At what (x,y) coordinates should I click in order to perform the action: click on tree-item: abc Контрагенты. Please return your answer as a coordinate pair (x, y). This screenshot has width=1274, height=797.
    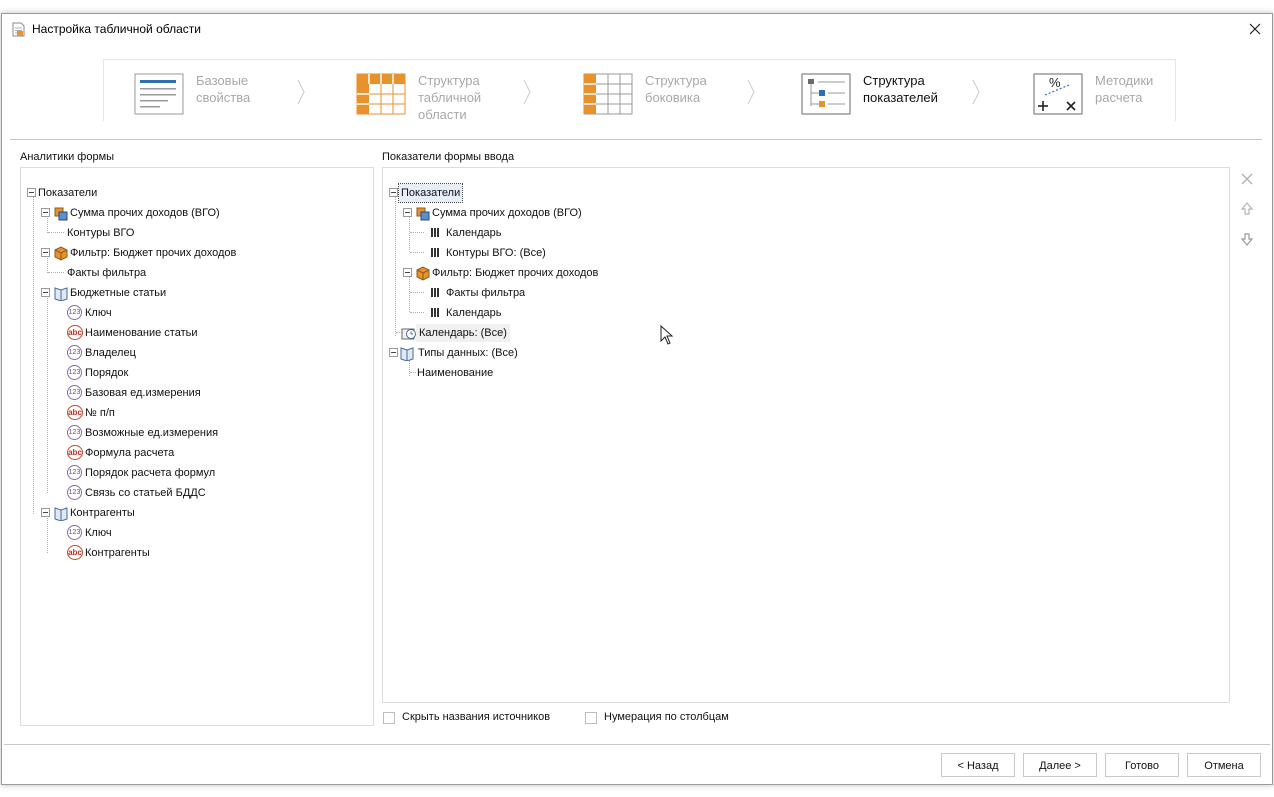
    Looking at the image, I should click on (108, 553).